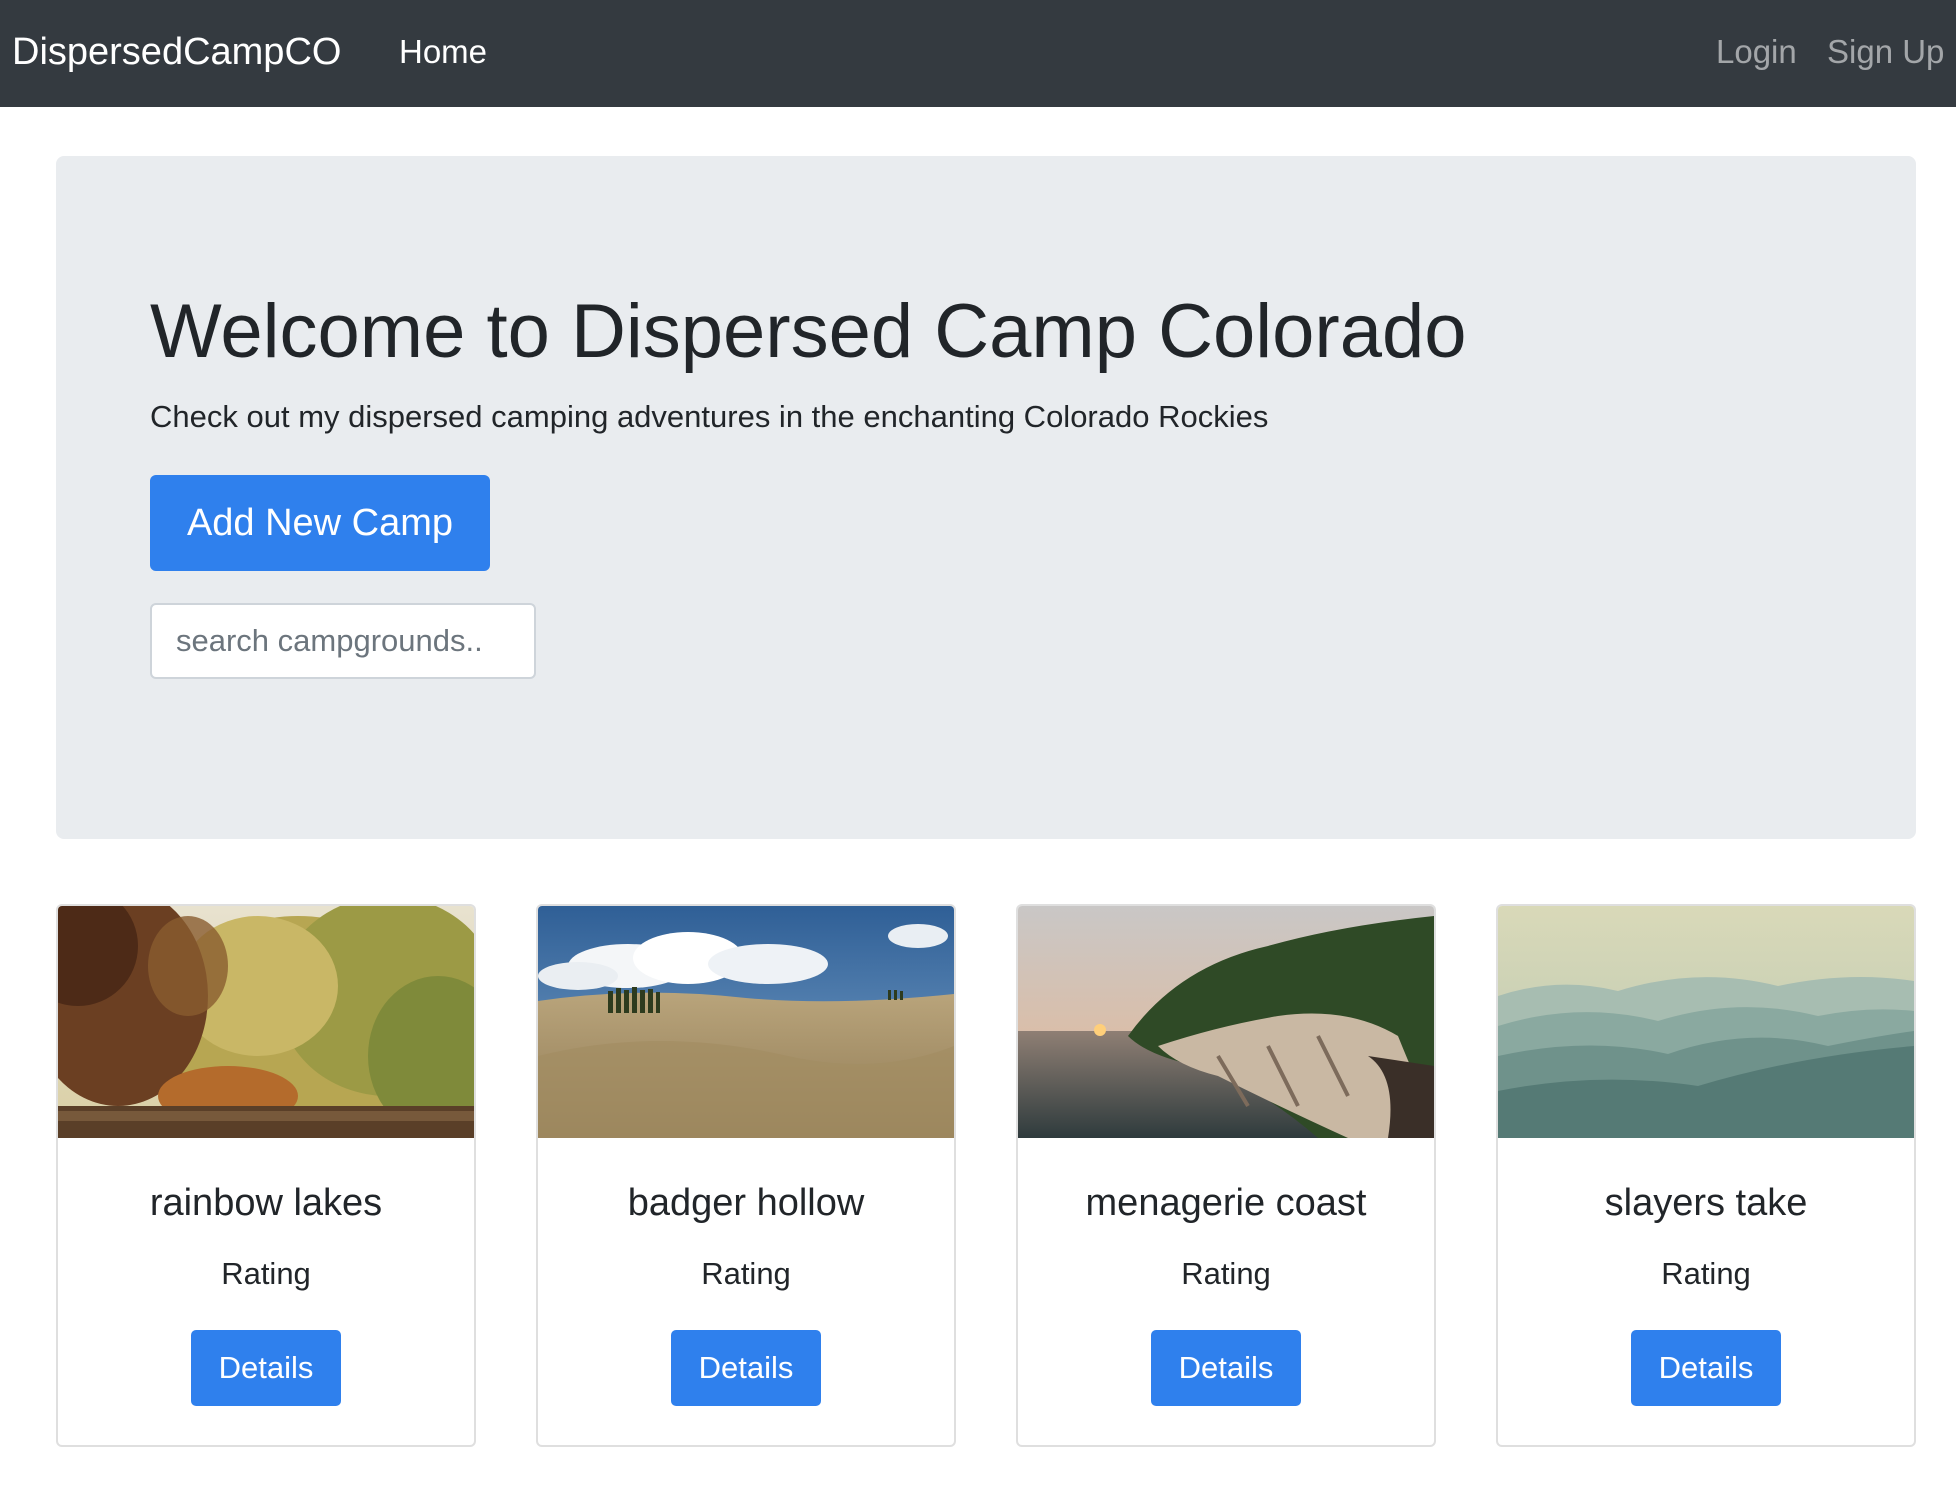  Describe the element at coordinates (978, 53) in the screenshot. I see `navbar: DispersedCampCO Home Login Sign Up` at that location.